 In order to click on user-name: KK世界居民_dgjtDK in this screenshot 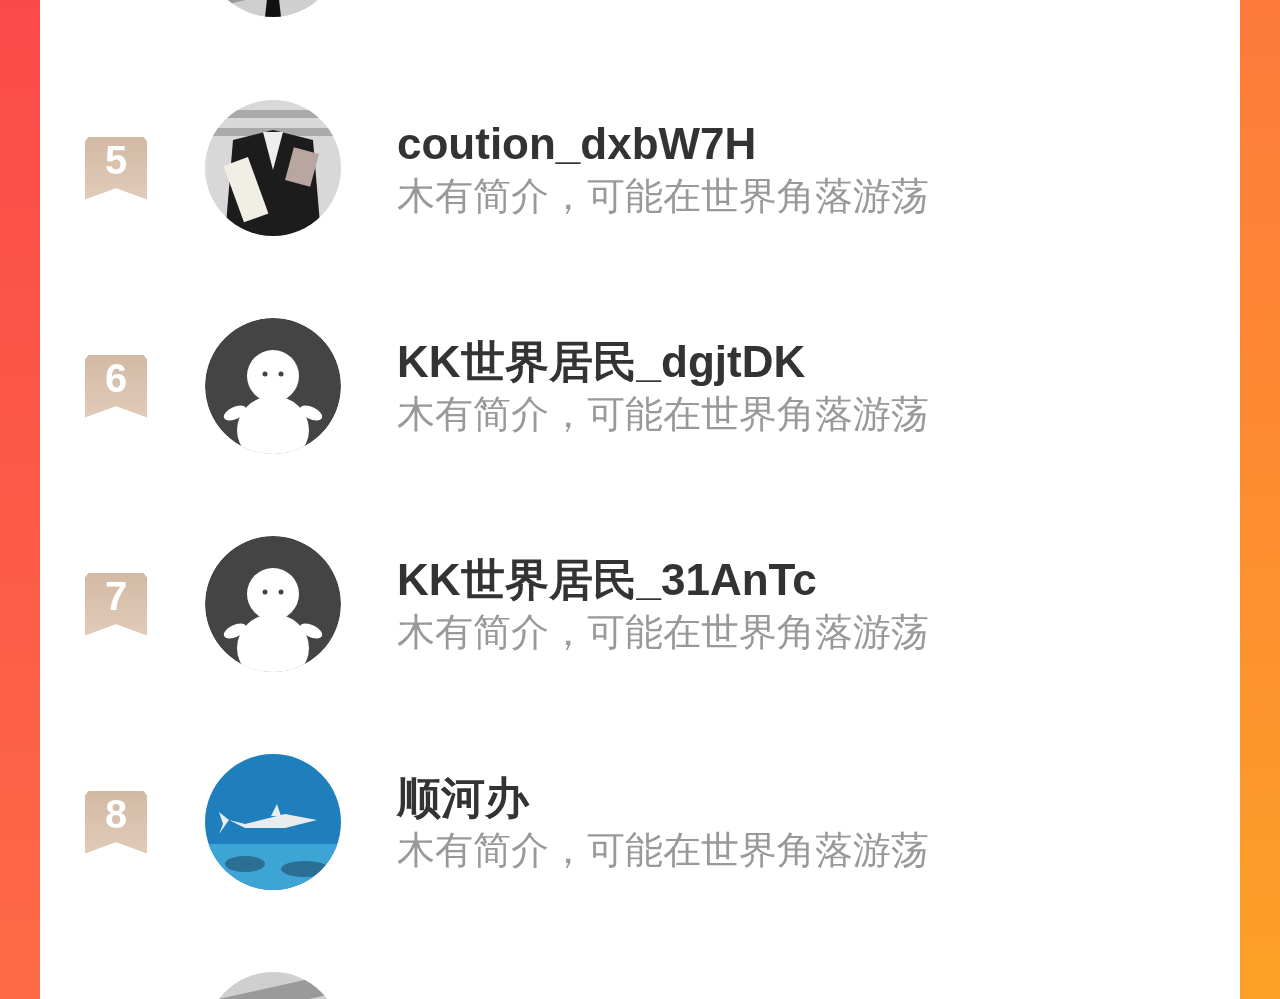, I will do `click(663, 362)`.